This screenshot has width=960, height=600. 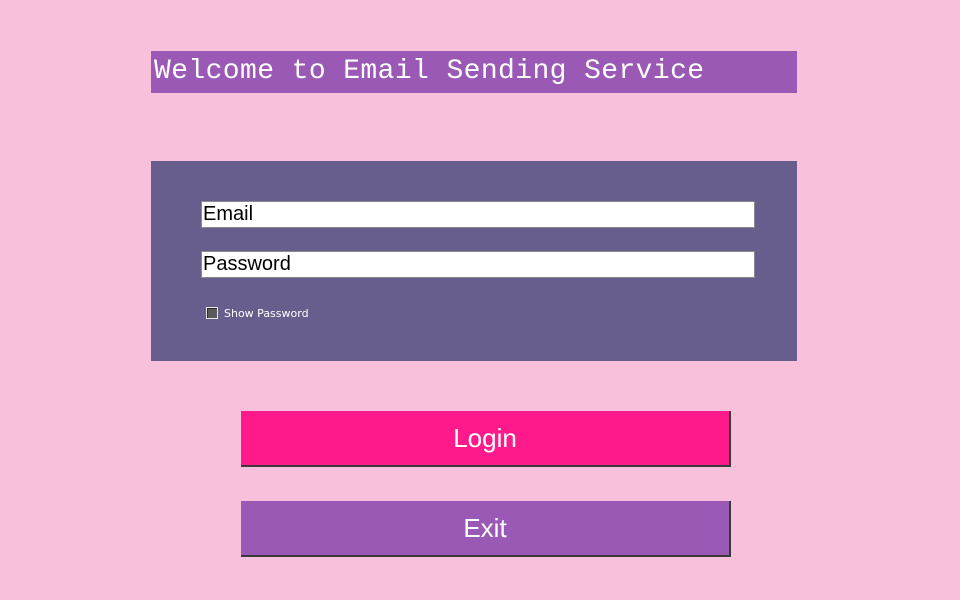 I want to click on show-password-row: Show Password, so click(x=257, y=313).